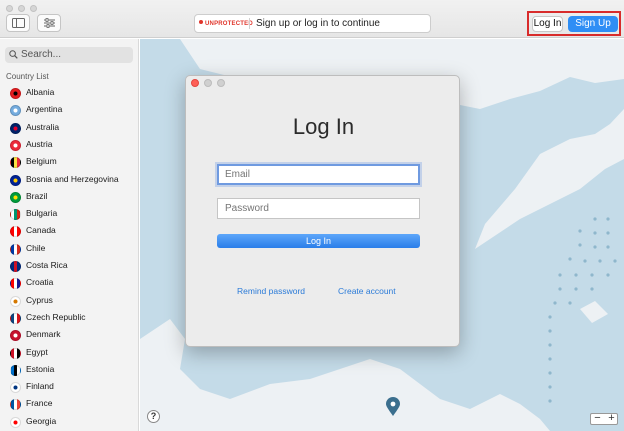 The image size is (624, 431). Describe the element at coordinates (249, 23) in the screenshot. I see `divider` at that location.